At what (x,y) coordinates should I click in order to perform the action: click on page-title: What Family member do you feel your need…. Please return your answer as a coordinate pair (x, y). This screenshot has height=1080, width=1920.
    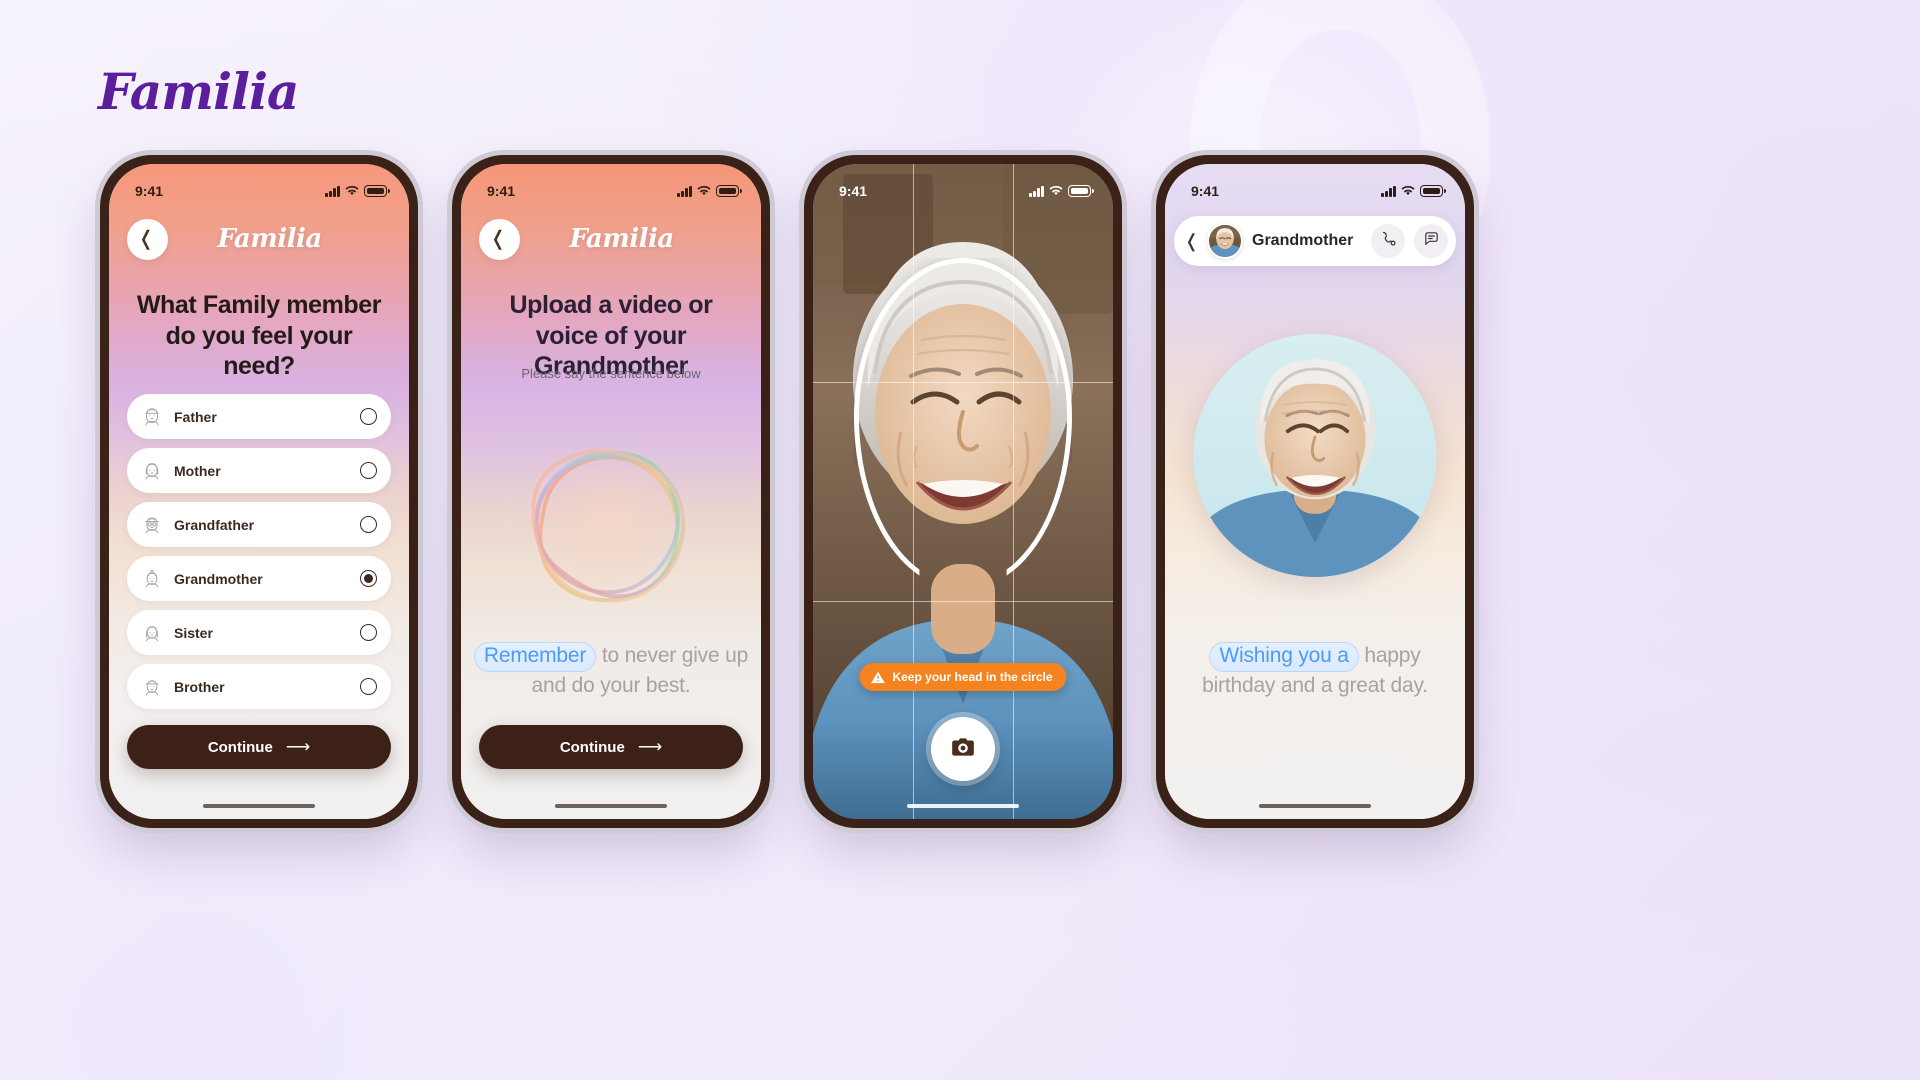
    Looking at the image, I should click on (259, 335).